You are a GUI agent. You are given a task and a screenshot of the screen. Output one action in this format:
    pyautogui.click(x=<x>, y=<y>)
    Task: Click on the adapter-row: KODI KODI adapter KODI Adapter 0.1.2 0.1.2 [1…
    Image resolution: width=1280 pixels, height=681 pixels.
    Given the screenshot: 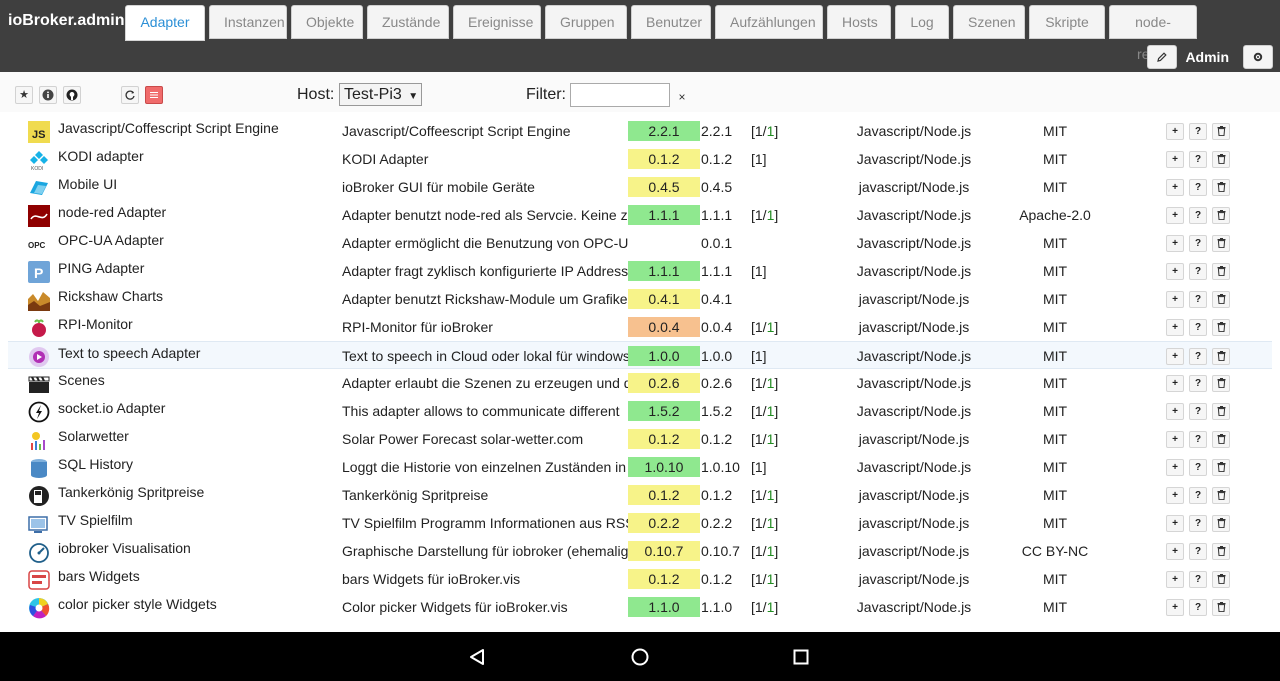 What is the action you would take?
    pyautogui.click(x=640, y=159)
    